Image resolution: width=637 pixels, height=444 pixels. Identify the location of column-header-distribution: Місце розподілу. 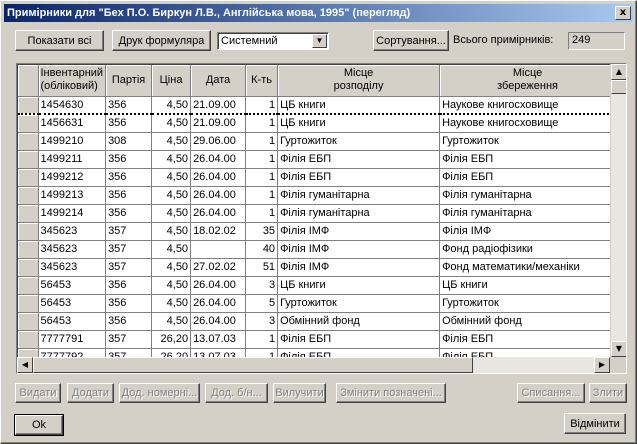
(359, 81).